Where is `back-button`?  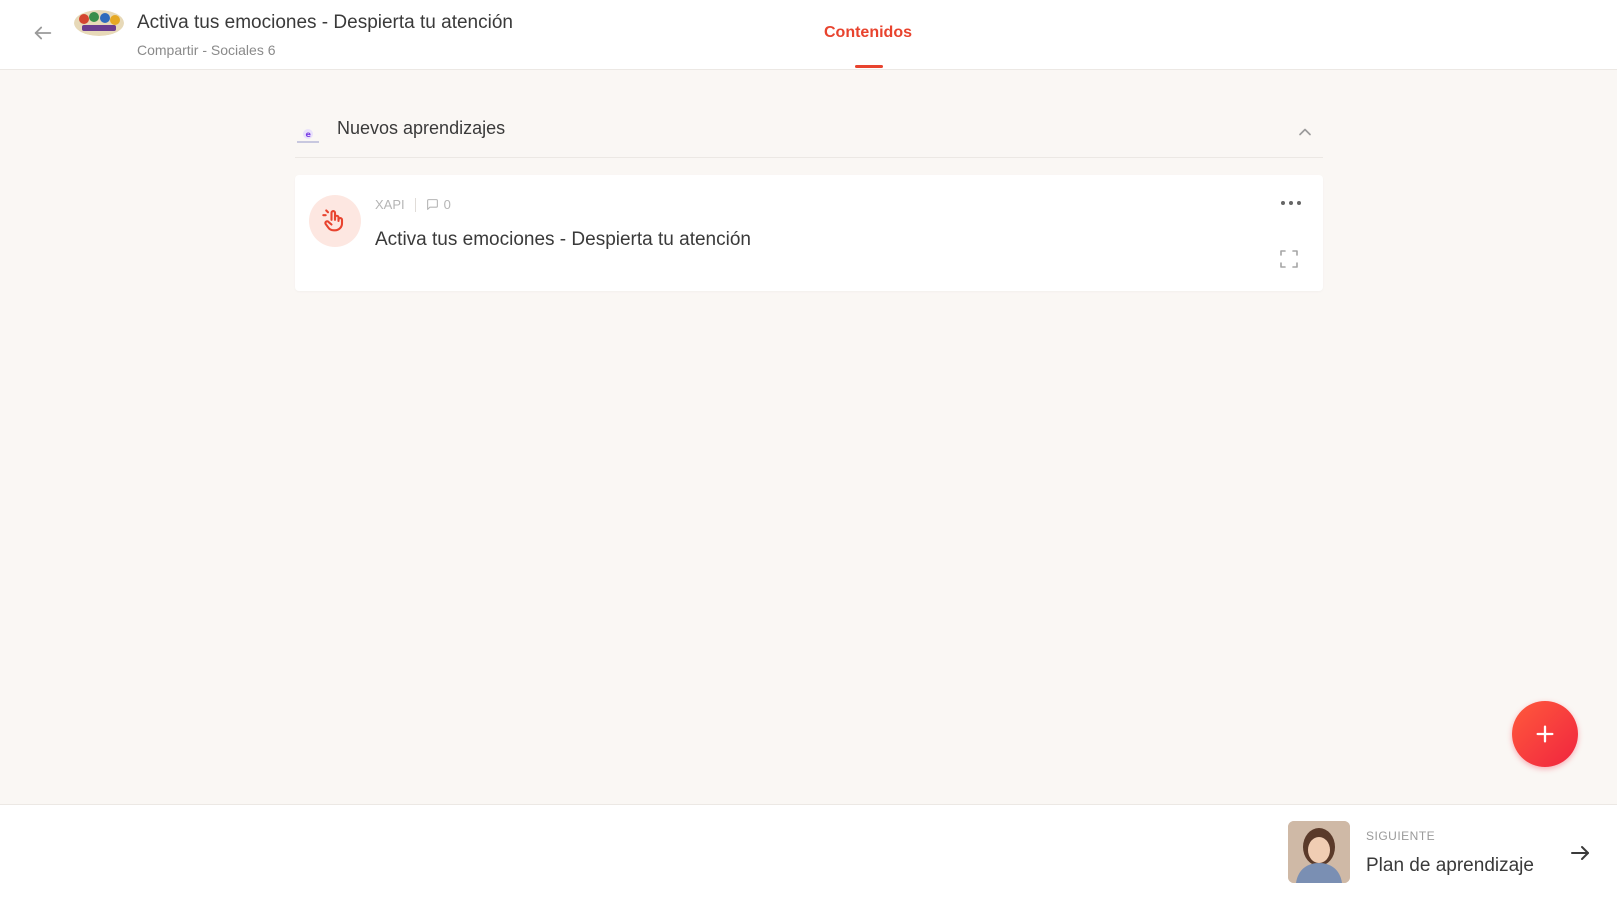 back-button is located at coordinates (43, 33).